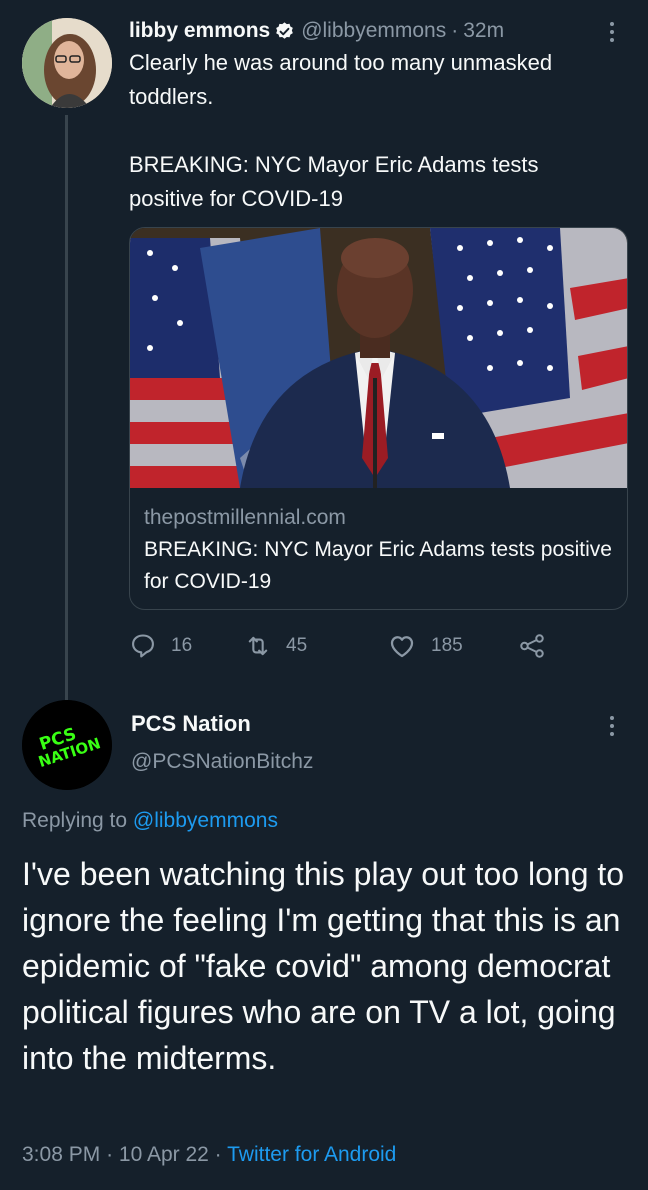 Image resolution: width=648 pixels, height=1190 pixels. Describe the element at coordinates (67, 63) in the screenshot. I see `libby-avatar` at that location.